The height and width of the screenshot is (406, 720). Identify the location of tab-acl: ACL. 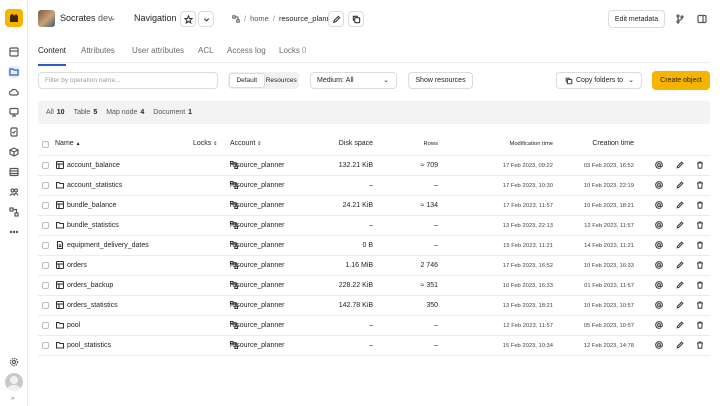
(206, 56).